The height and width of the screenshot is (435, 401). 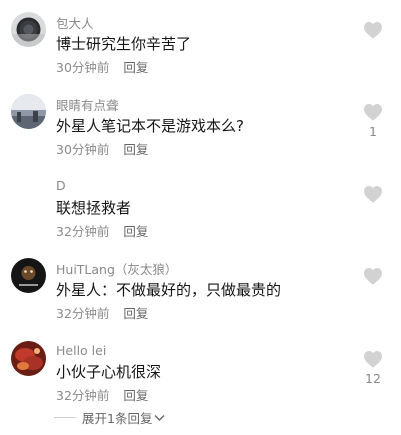 I want to click on chevron-down-icon, so click(x=159, y=417).